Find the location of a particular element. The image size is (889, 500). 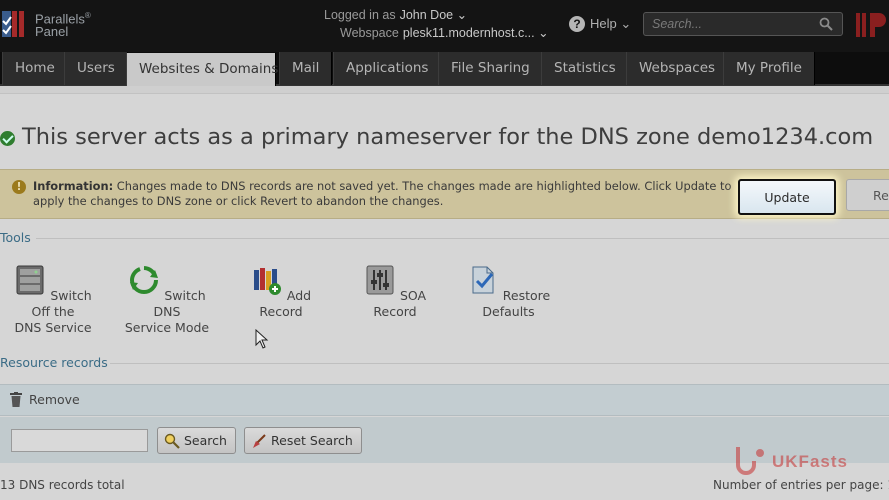

ukfast-watermark: UKFasts is located at coordinates (805, 460).